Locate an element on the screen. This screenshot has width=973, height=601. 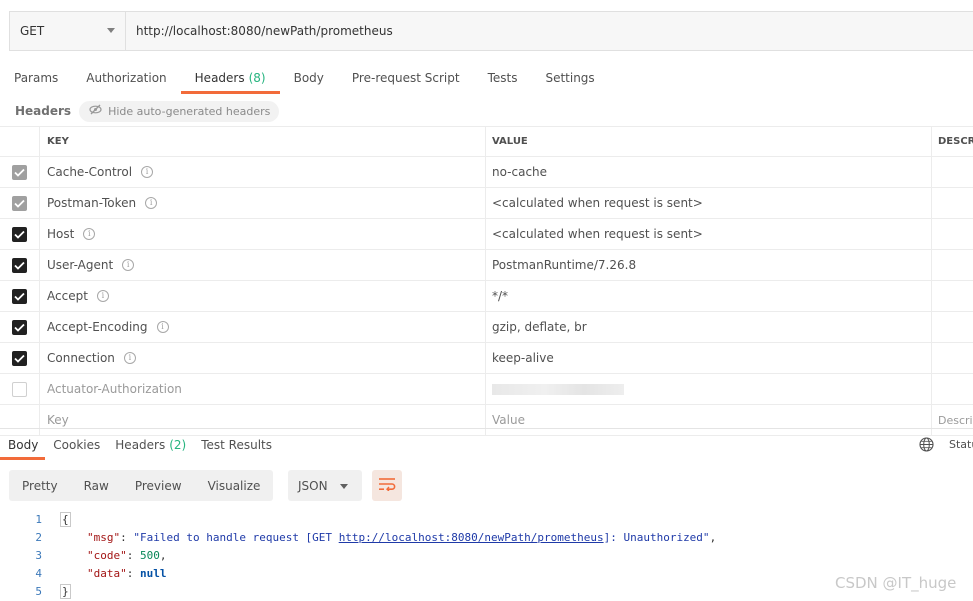
headers-subheader: Headers Hide auto-generated headers is located at coordinates (147, 111).